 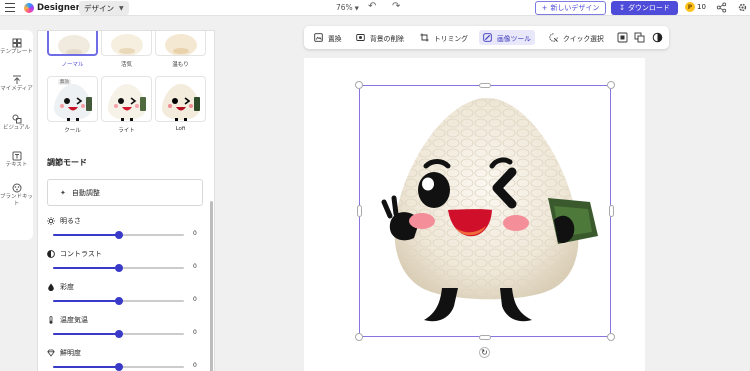 What do you see at coordinates (74, 320) in the screenshot?
I see `adjust-label: 温度気温` at bounding box center [74, 320].